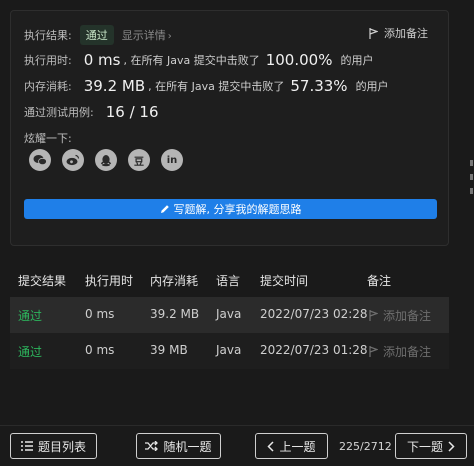  Describe the element at coordinates (319, 86) in the screenshot. I see `memory-percent: 57.33%` at that location.